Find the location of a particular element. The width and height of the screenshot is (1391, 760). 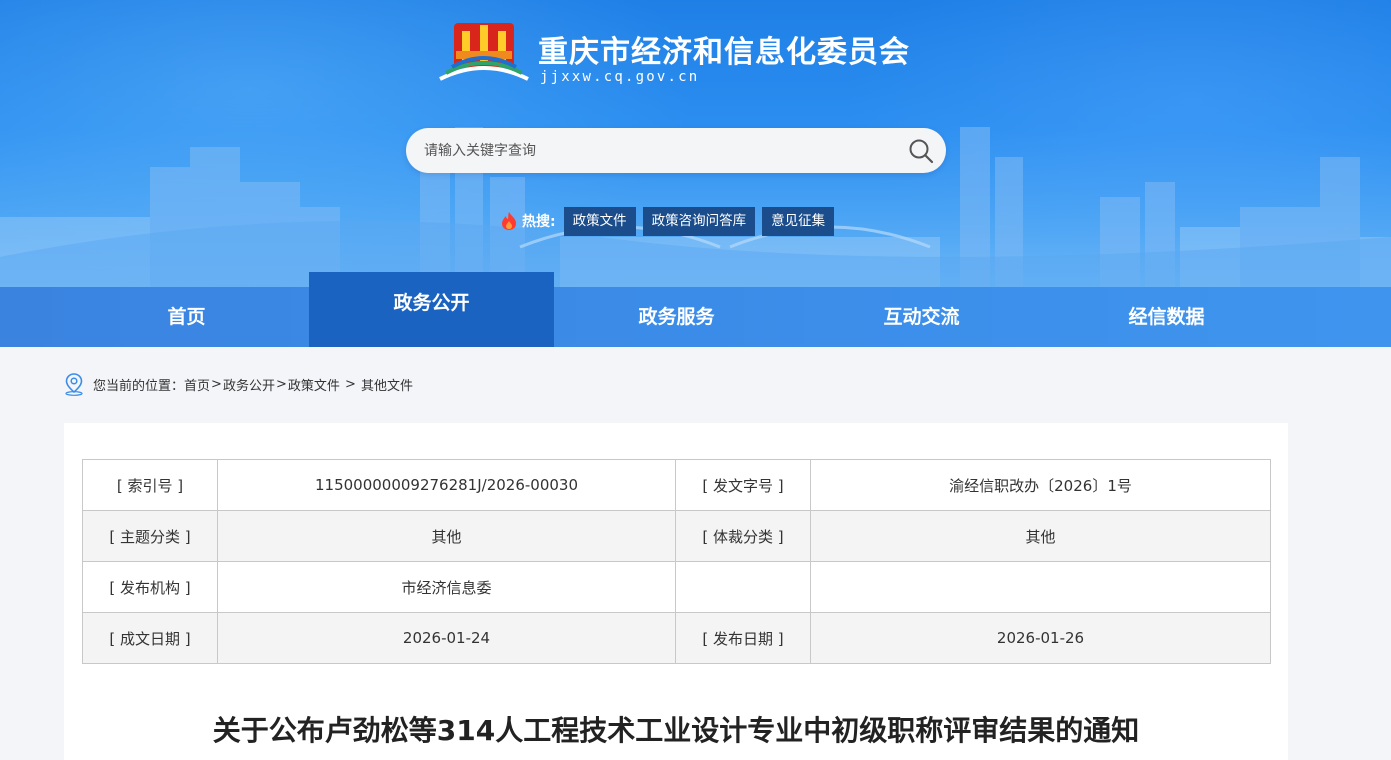

site-title: 重庆市经济和信息化委员会 is located at coordinates (724, 52).